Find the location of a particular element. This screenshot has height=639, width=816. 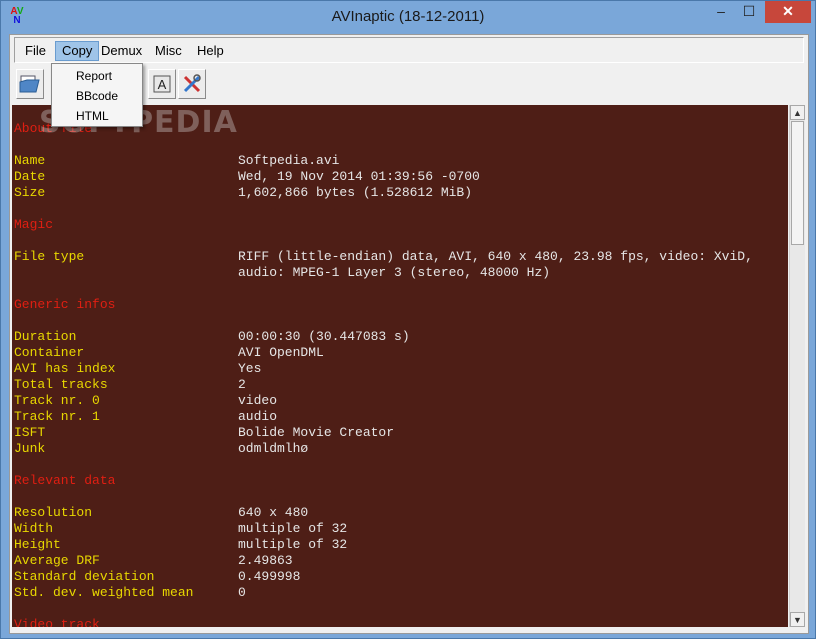

report-row: Resolution 640 x 480 is located at coordinates (161, 513).